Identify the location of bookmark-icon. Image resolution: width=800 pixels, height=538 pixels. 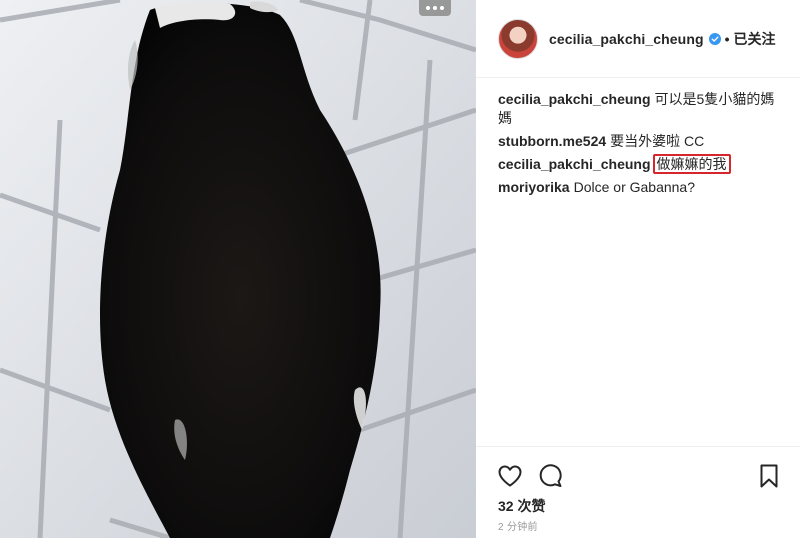
(769, 476).